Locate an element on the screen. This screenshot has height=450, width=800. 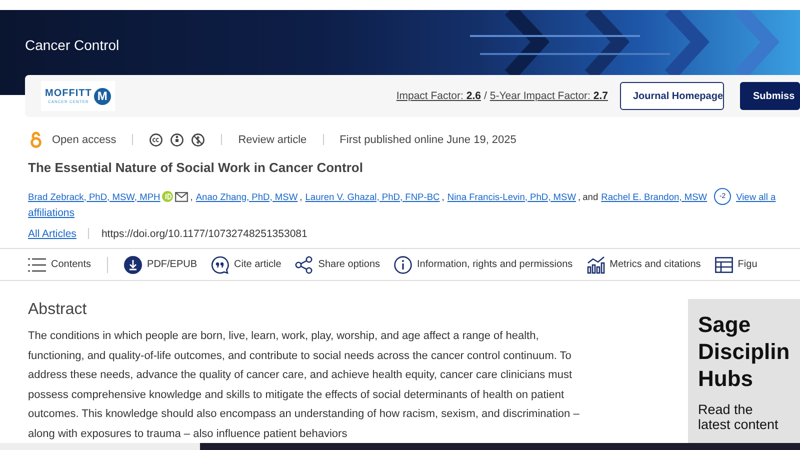
open-access-label: Open access is located at coordinates (84, 140).